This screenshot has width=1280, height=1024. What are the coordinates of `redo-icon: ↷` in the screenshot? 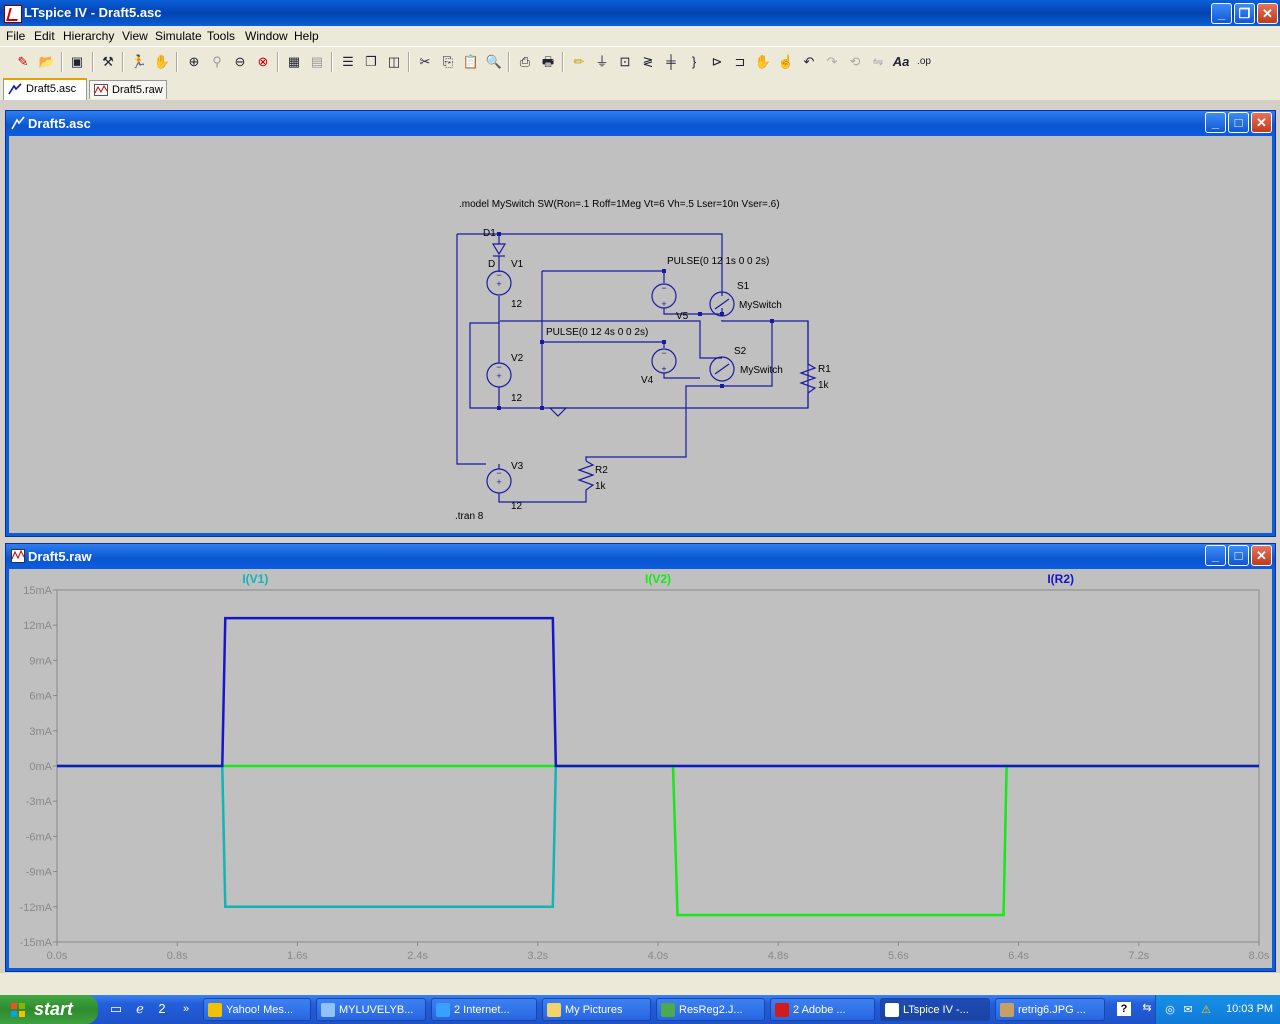 It's located at (832, 62).